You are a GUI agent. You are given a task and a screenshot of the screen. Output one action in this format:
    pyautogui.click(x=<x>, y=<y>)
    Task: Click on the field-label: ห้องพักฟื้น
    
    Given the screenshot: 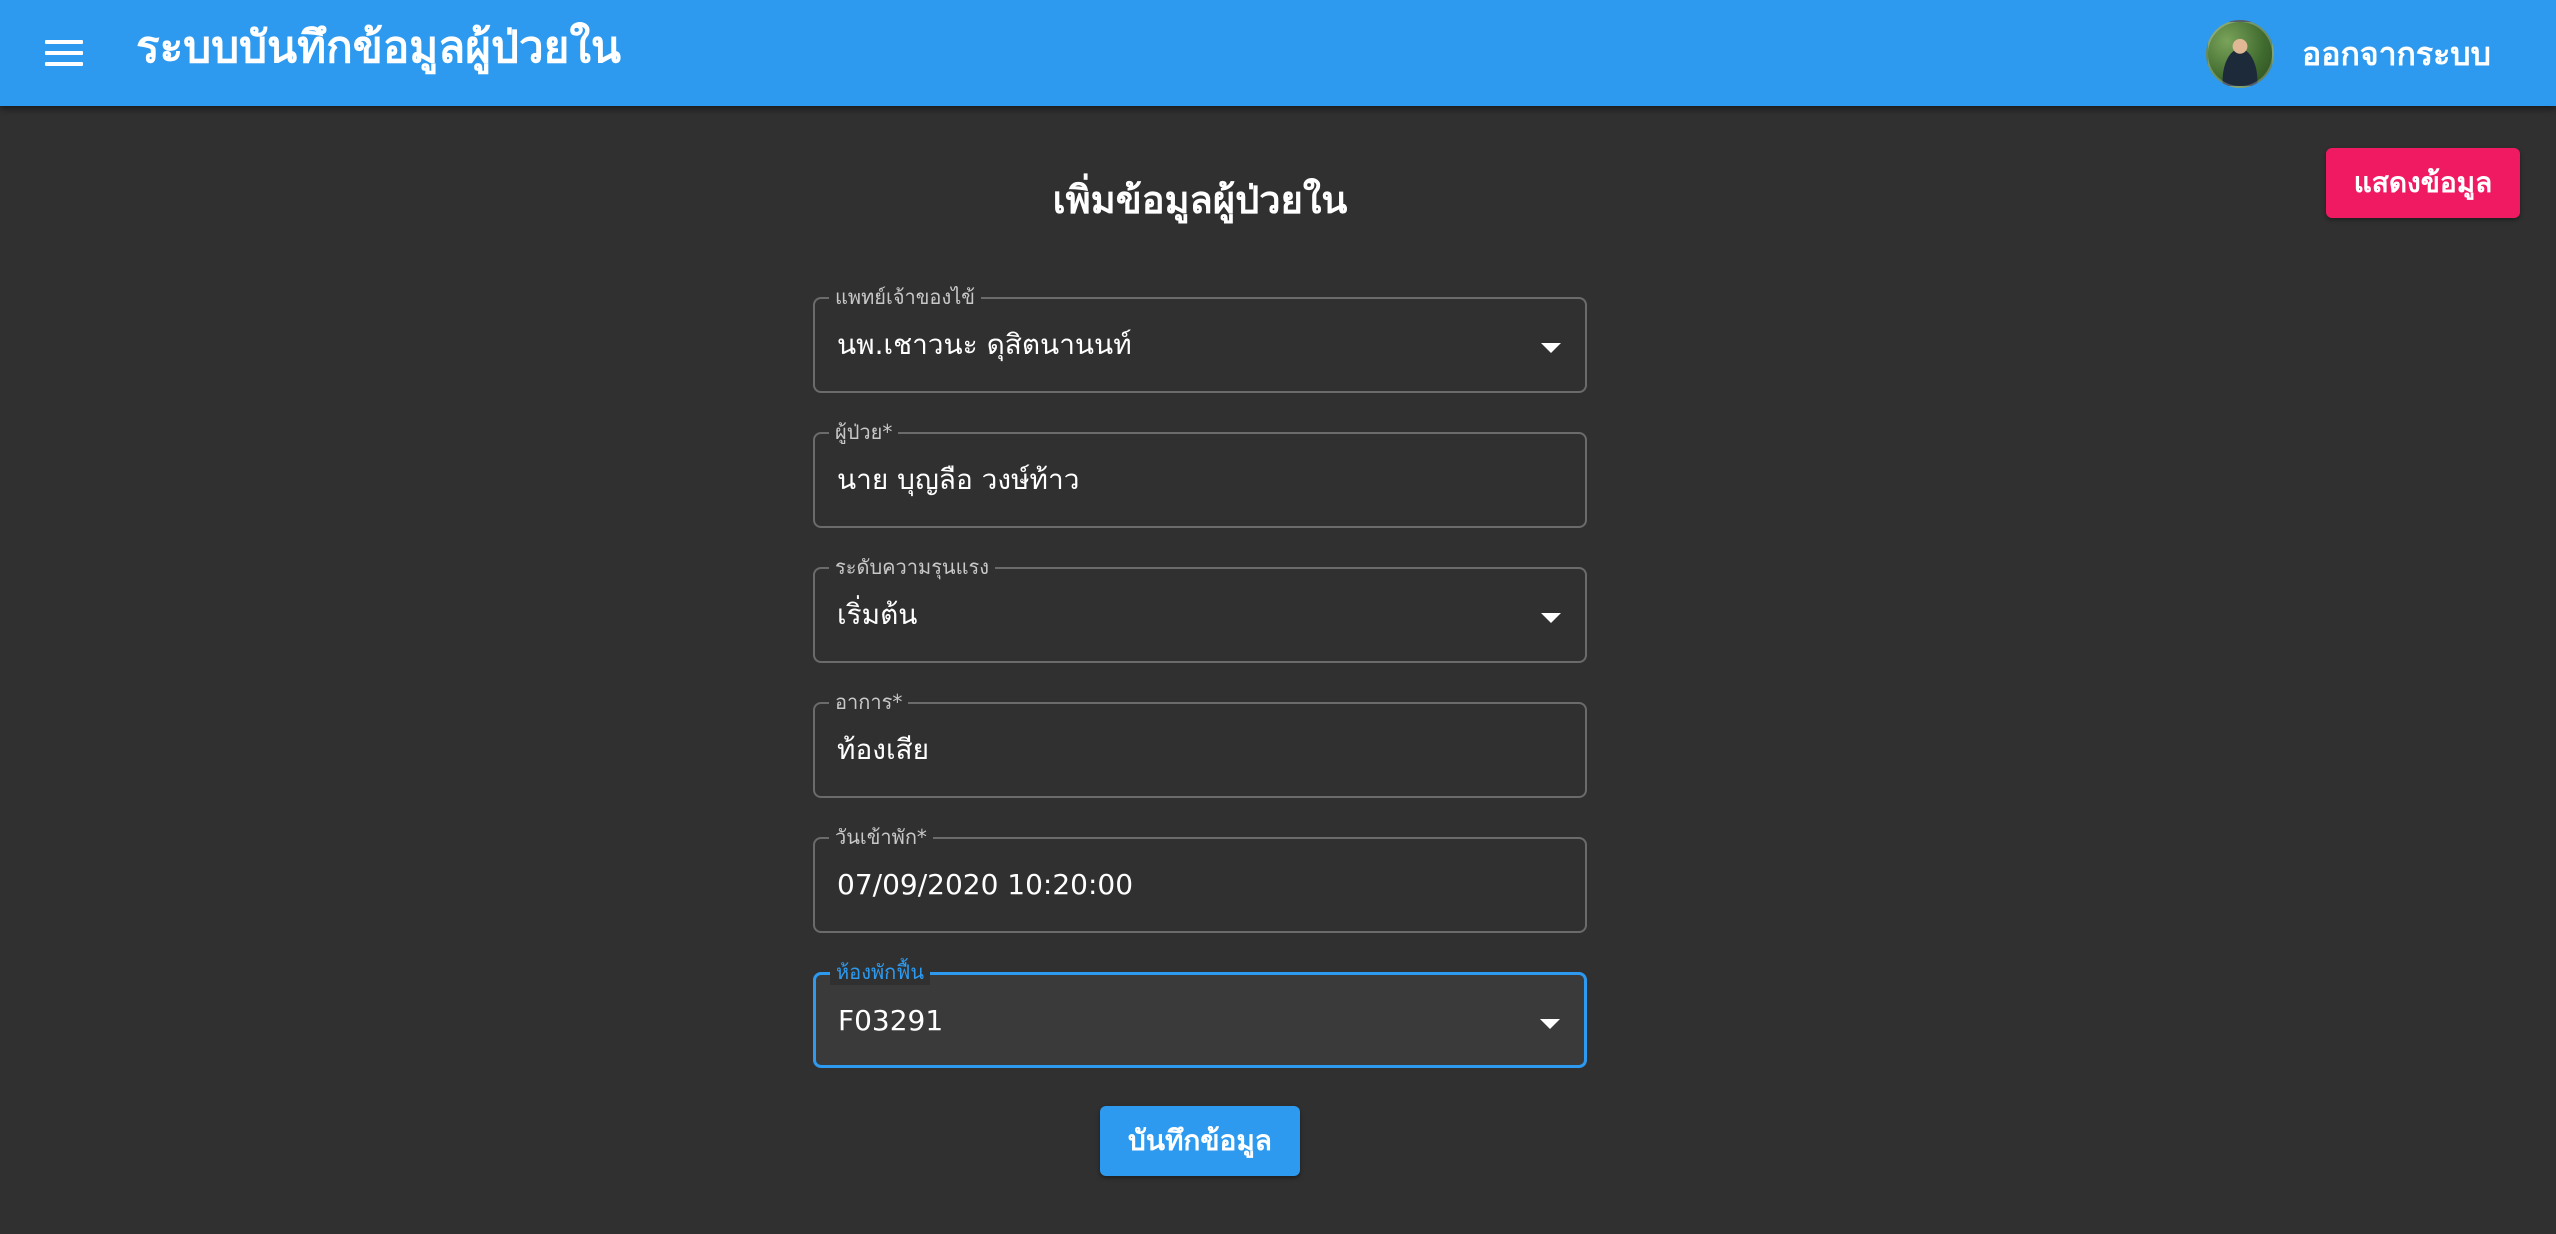 What is the action you would take?
    pyautogui.click(x=880, y=972)
    